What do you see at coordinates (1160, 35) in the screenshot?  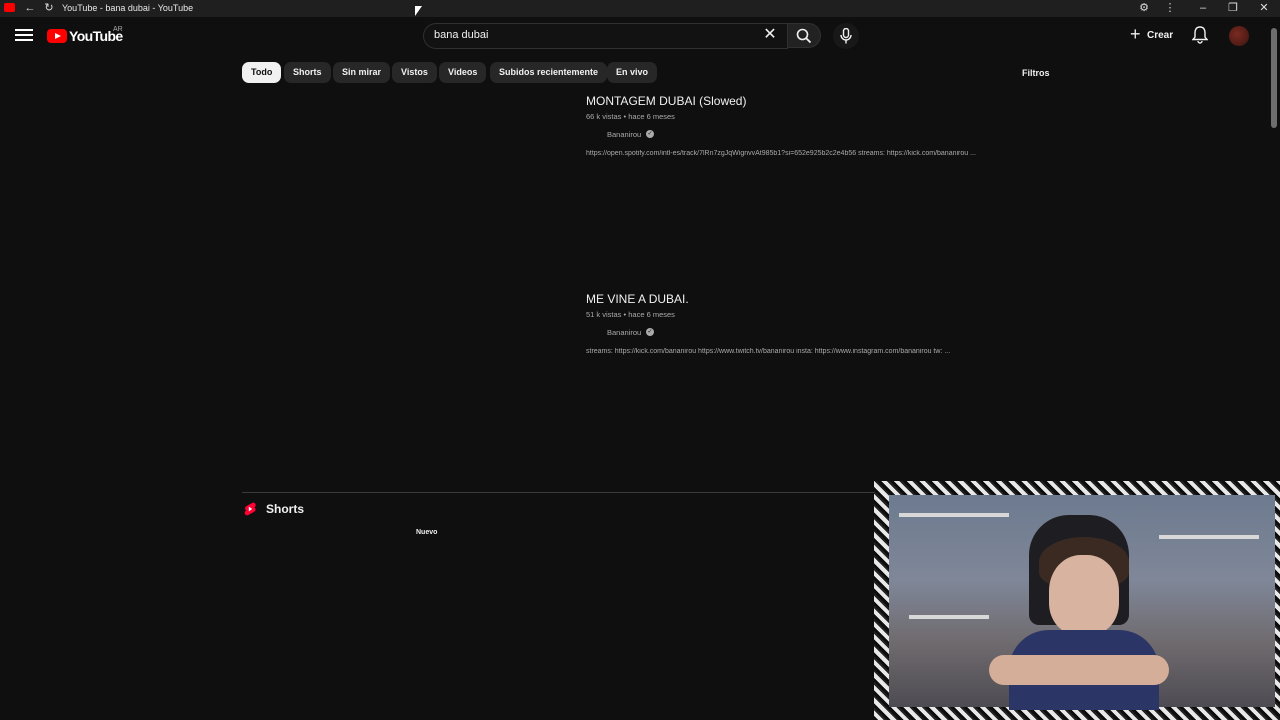 I see `create-label: Crear` at bounding box center [1160, 35].